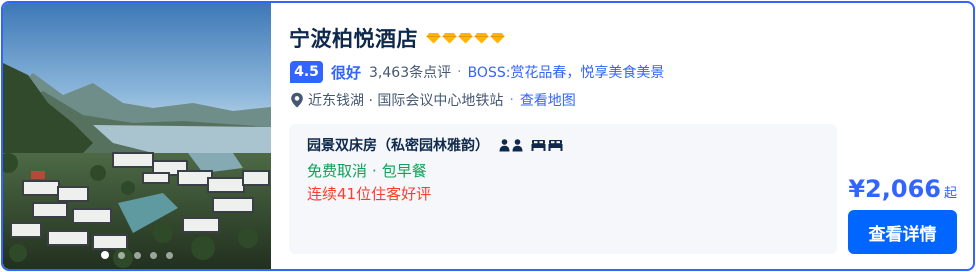 Image resolution: width=976 pixels, height=272 pixels. Describe the element at coordinates (337, 171) in the screenshot. I see `free-cancel-tag: 免费取消` at that location.